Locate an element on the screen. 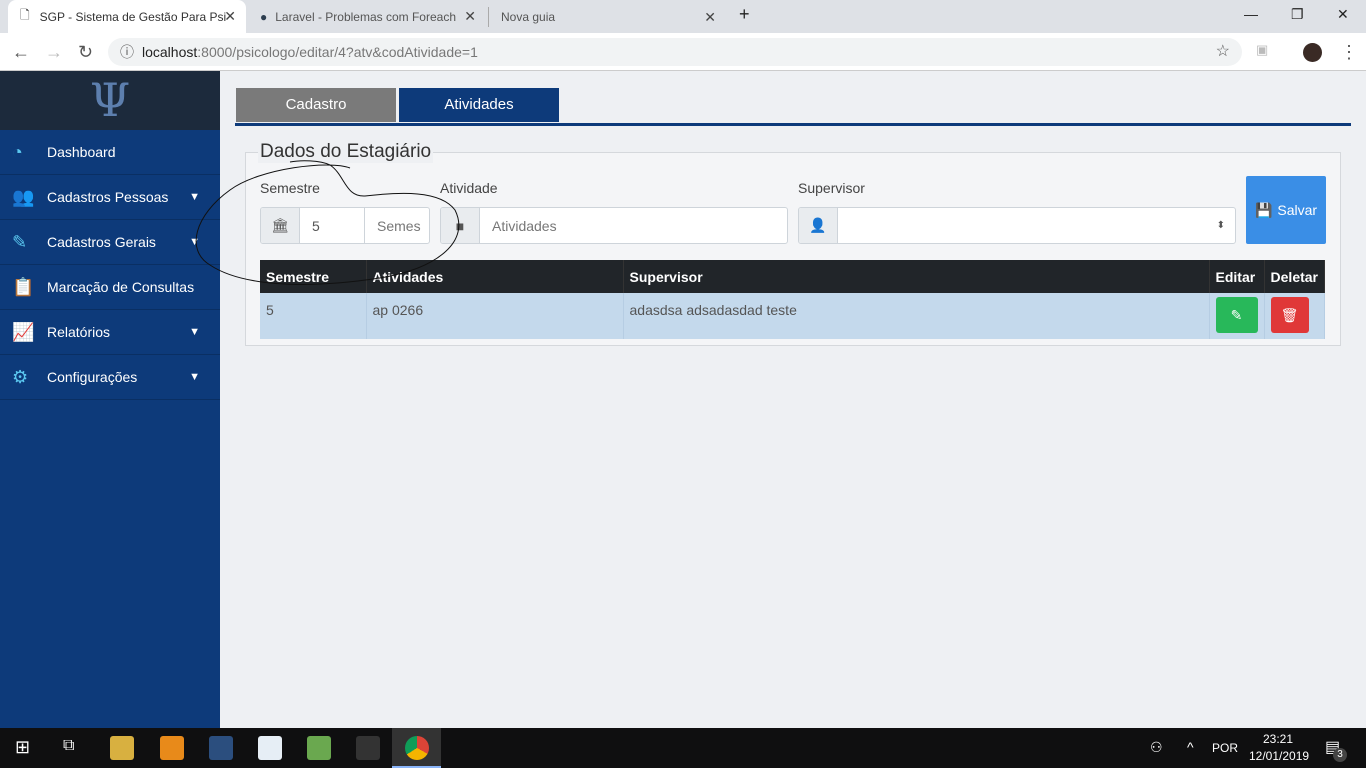  semestre-label: Semestre is located at coordinates (290, 188).